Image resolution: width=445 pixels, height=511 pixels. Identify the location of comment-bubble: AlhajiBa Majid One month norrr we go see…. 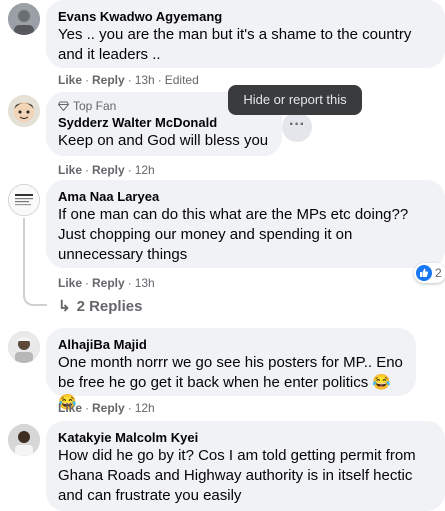
(231, 369).